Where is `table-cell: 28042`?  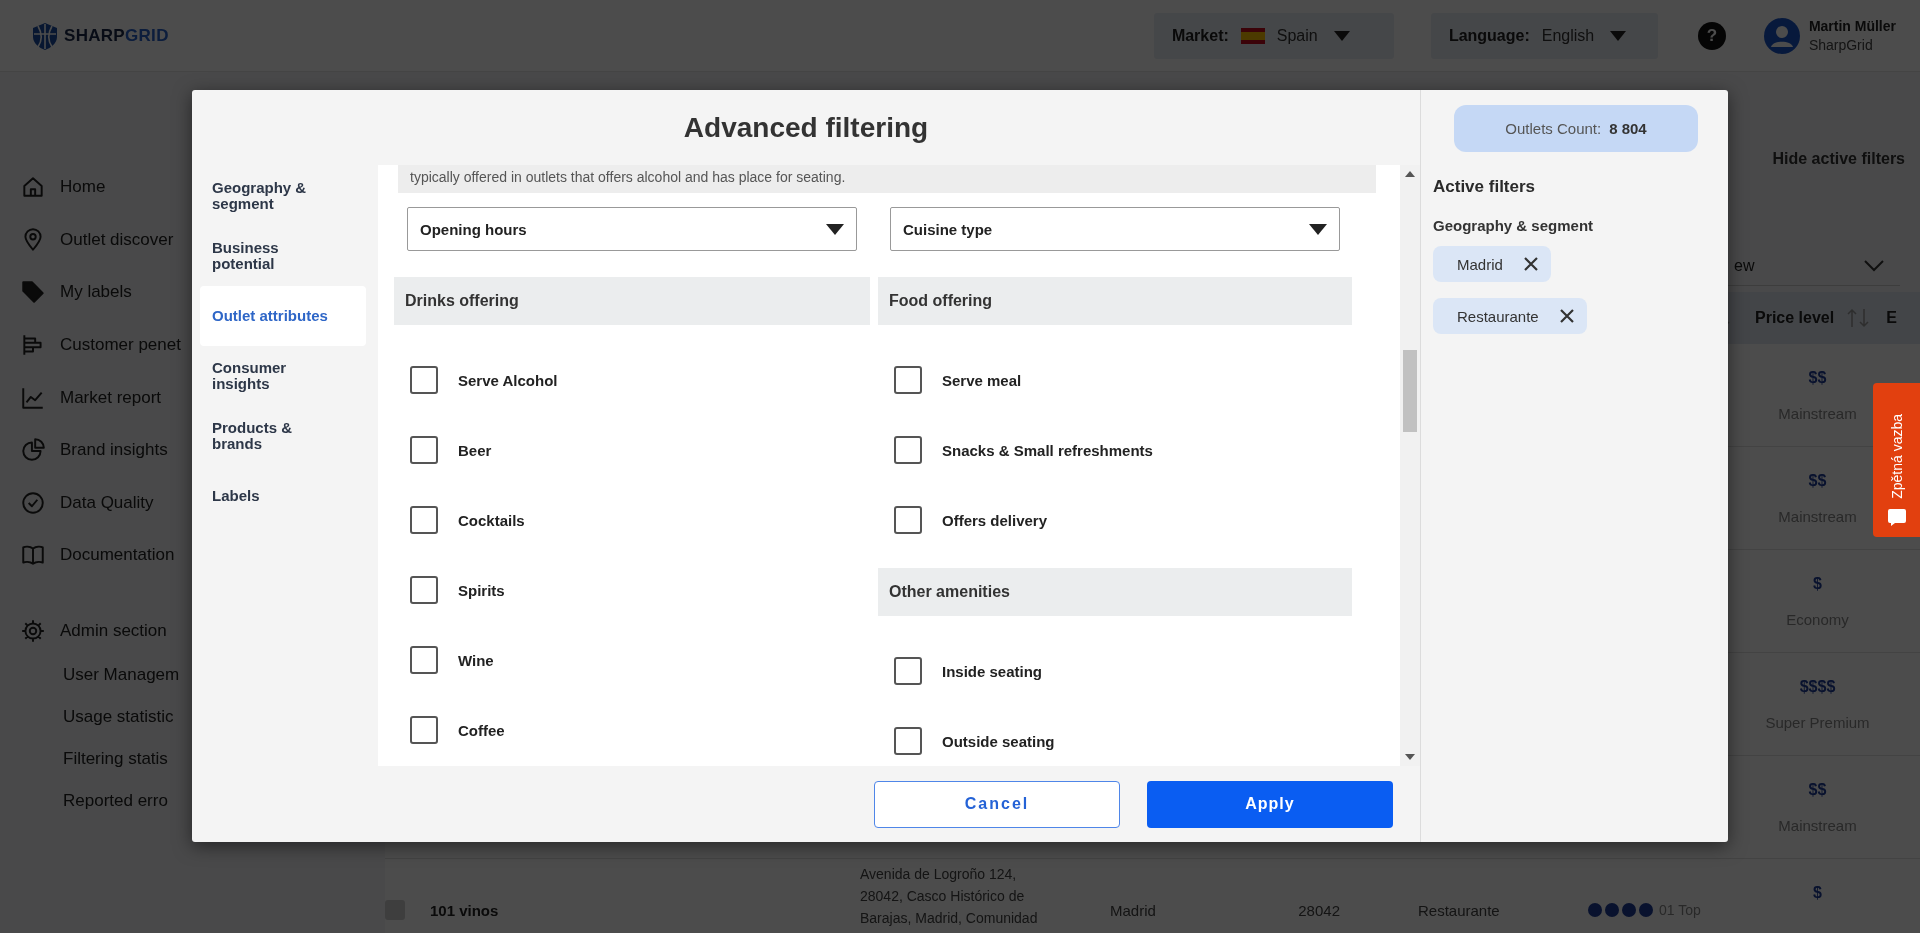 table-cell: 28042 is located at coordinates (1319, 910).